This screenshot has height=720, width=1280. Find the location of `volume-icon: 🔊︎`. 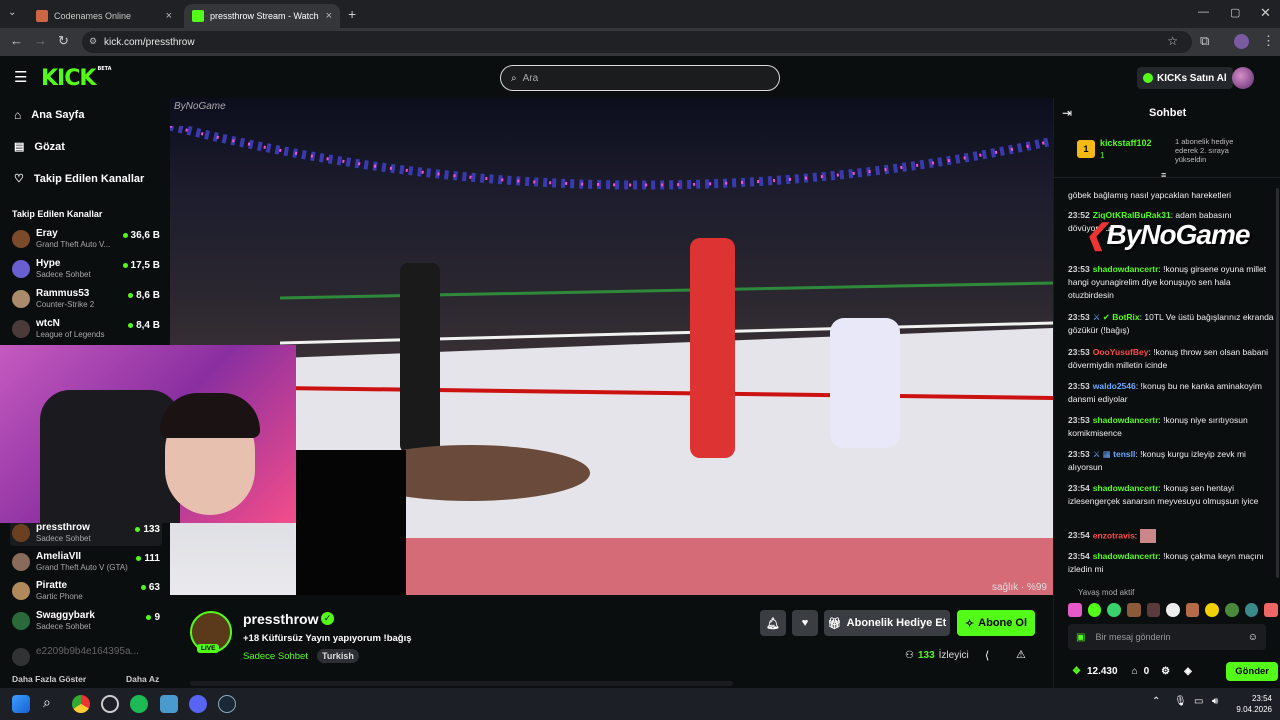

volume-icon: 🔊︎ is located at coordinates (1215, 701).